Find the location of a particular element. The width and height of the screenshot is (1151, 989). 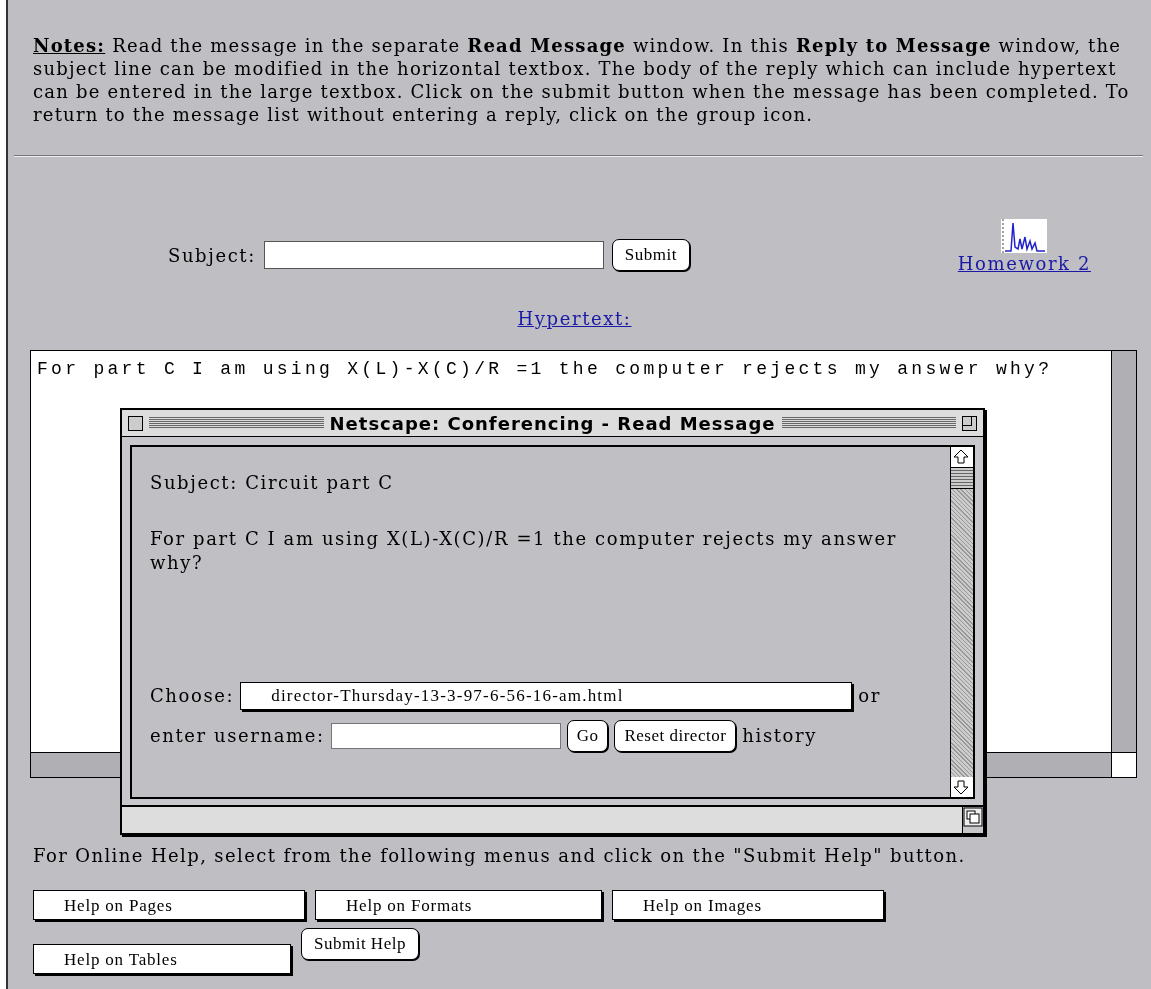

graph-icon is located at coordinates (1024, 236).